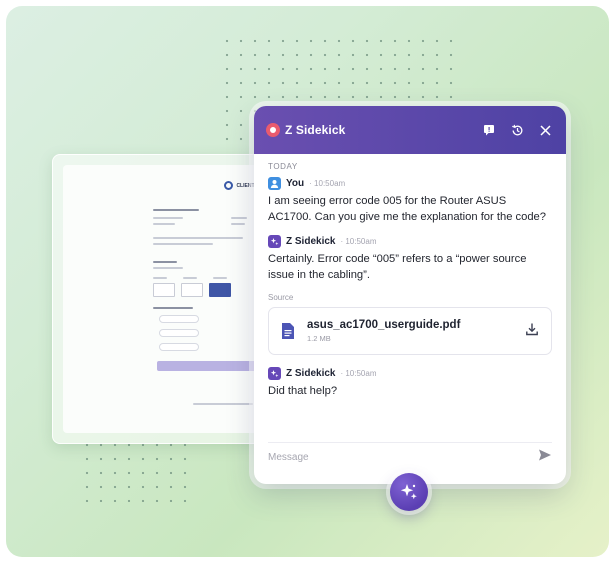  I want to click on chat-message: Z Sidekick · 10:50am Did that help?, so click(410, 383).